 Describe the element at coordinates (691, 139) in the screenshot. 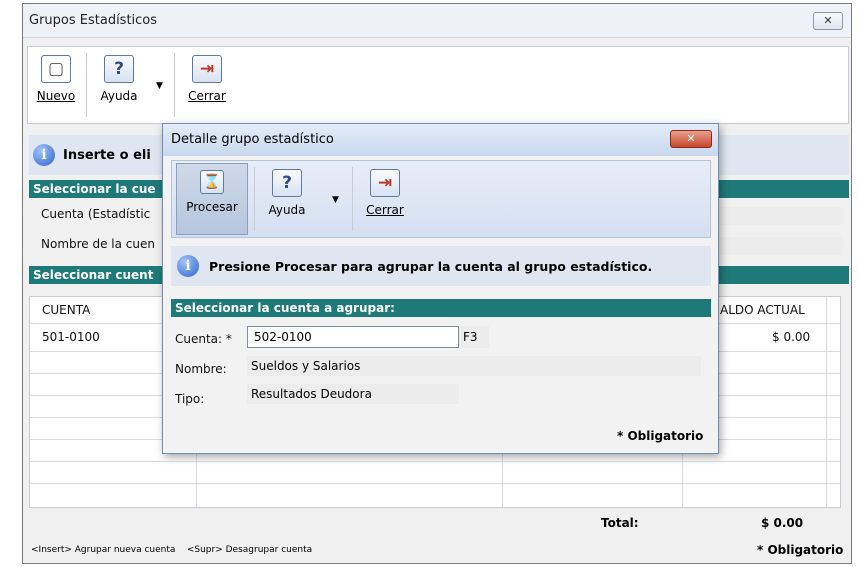

I see `dialog-close-button: ✕` at that location.